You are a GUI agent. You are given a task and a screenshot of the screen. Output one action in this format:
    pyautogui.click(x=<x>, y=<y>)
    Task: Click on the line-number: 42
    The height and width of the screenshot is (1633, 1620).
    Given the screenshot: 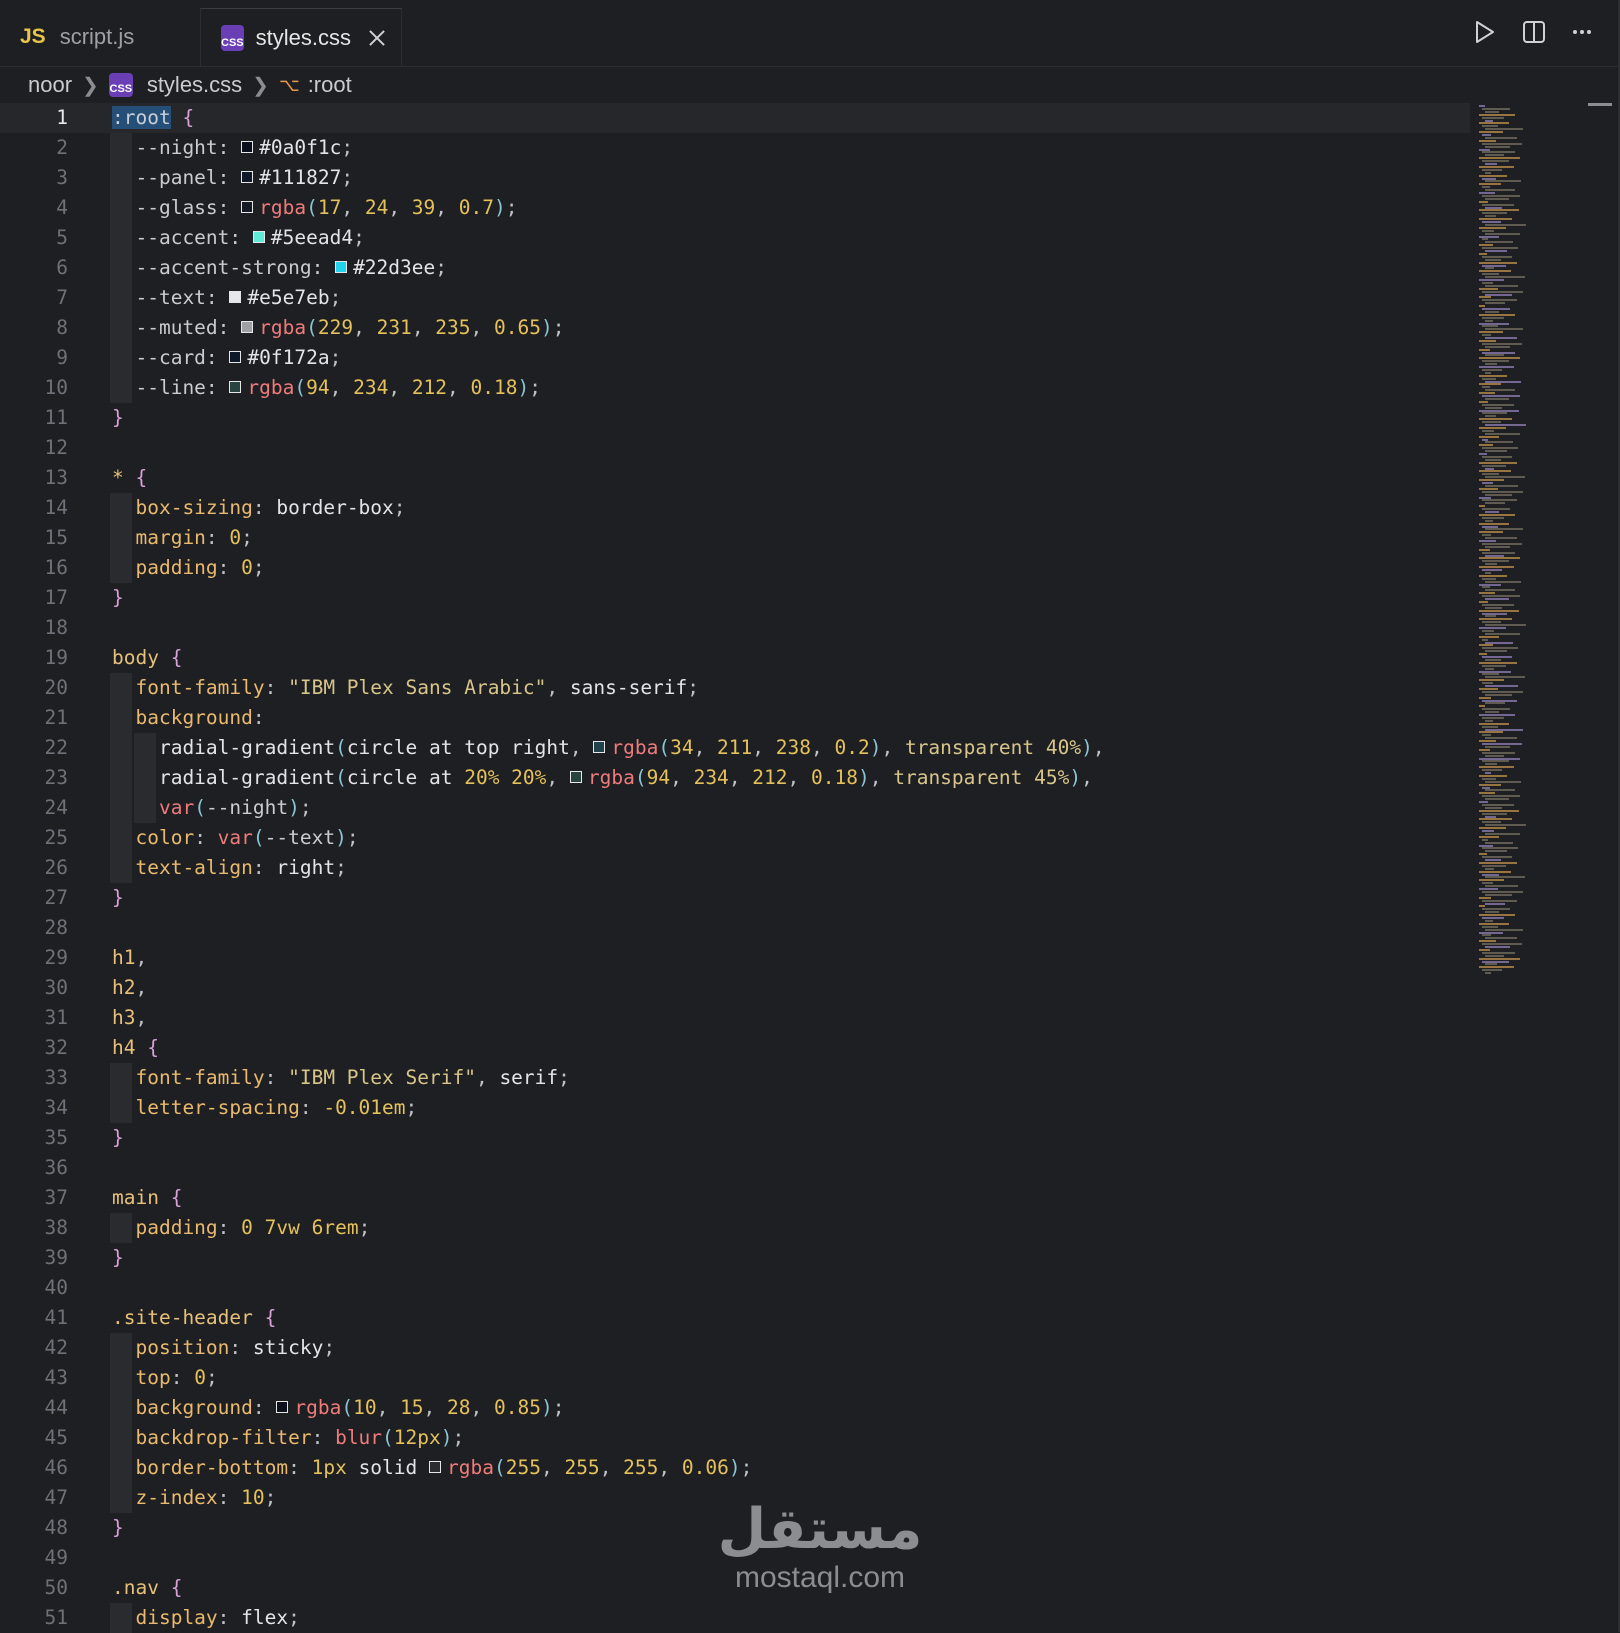 What is the action you would take?
    pyautogui.click(x=56, y=1347)
    